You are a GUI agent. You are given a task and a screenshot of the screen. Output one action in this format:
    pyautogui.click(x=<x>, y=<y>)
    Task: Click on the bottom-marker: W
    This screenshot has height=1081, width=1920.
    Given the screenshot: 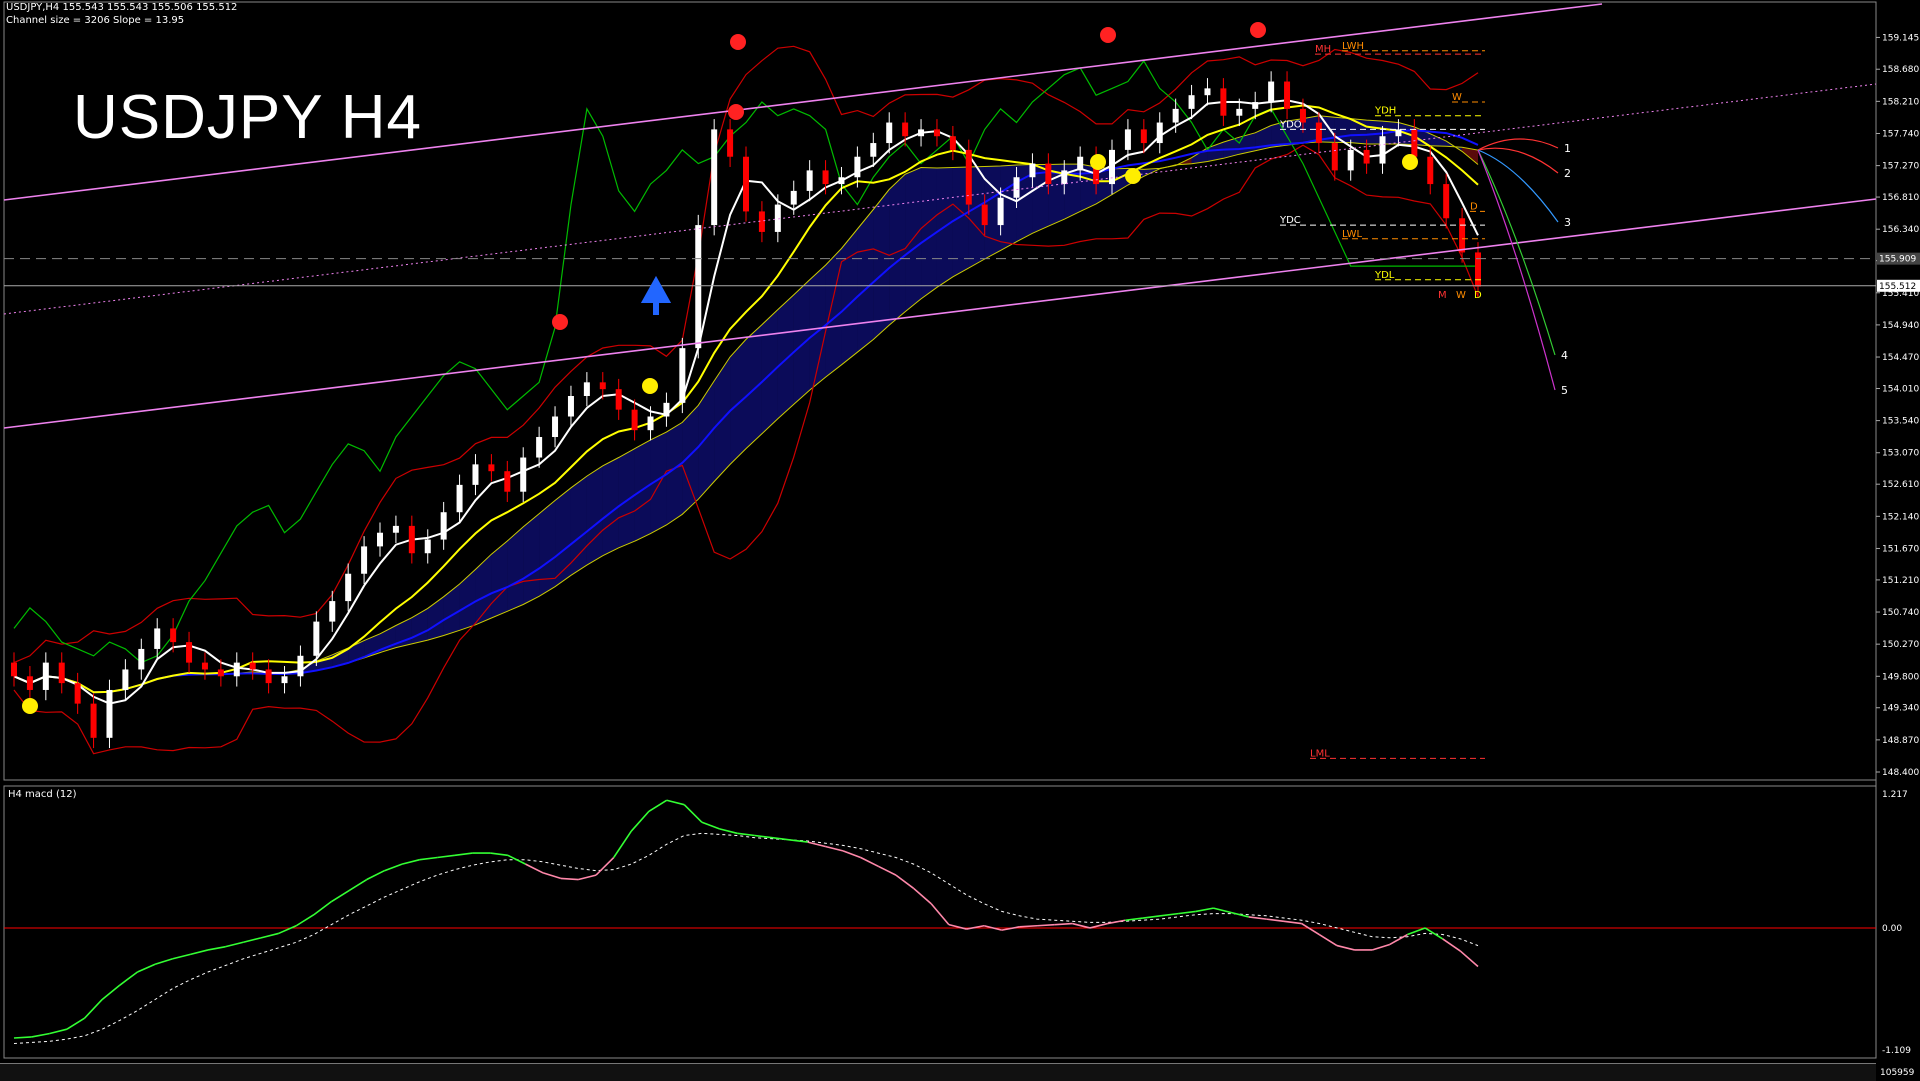 What is the action you would take?
    pyautogui.click(x=1461, y=295)
    